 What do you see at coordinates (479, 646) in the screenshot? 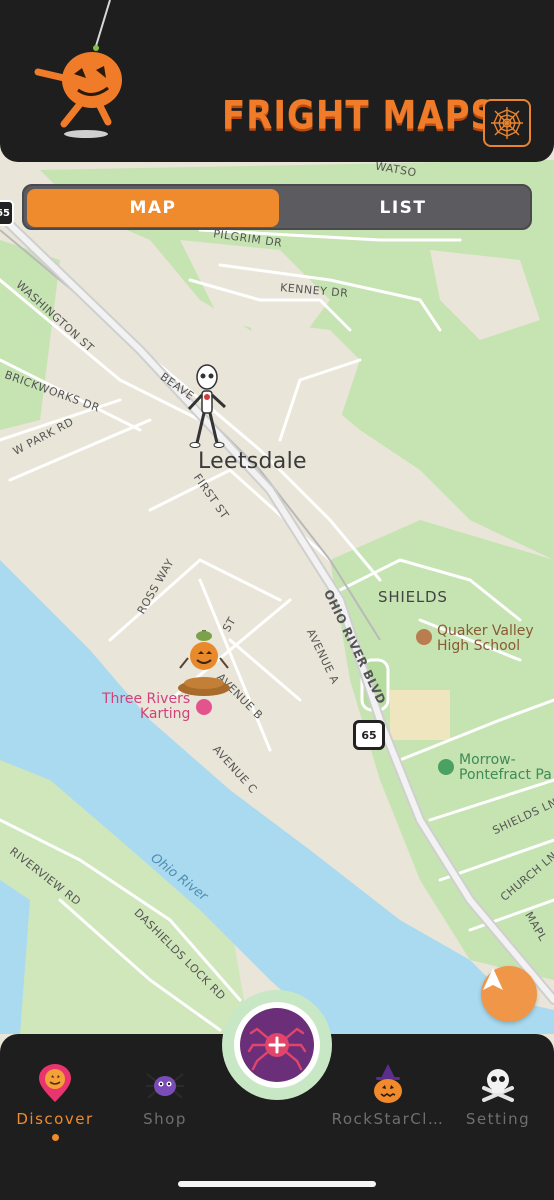
I see `poi-label-line2: High School` at bounding box center [479, 646].